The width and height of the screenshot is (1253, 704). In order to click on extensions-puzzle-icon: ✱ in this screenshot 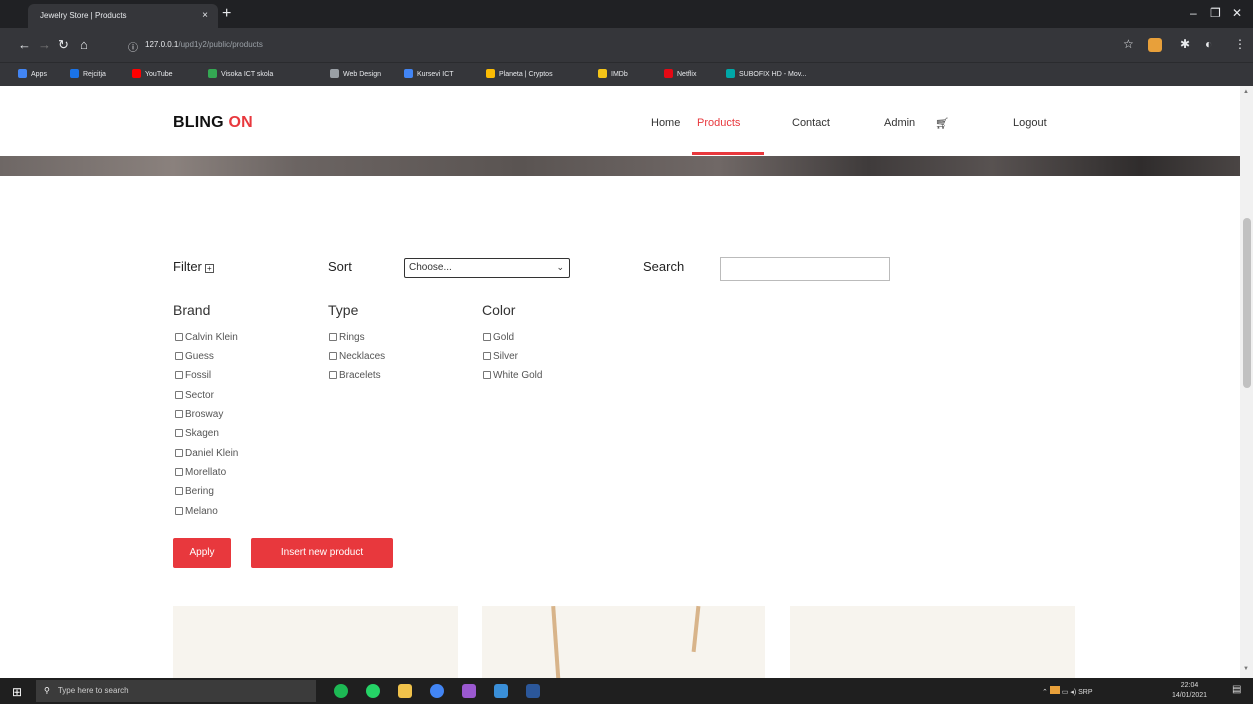, I will do `click(1185, 44)`.